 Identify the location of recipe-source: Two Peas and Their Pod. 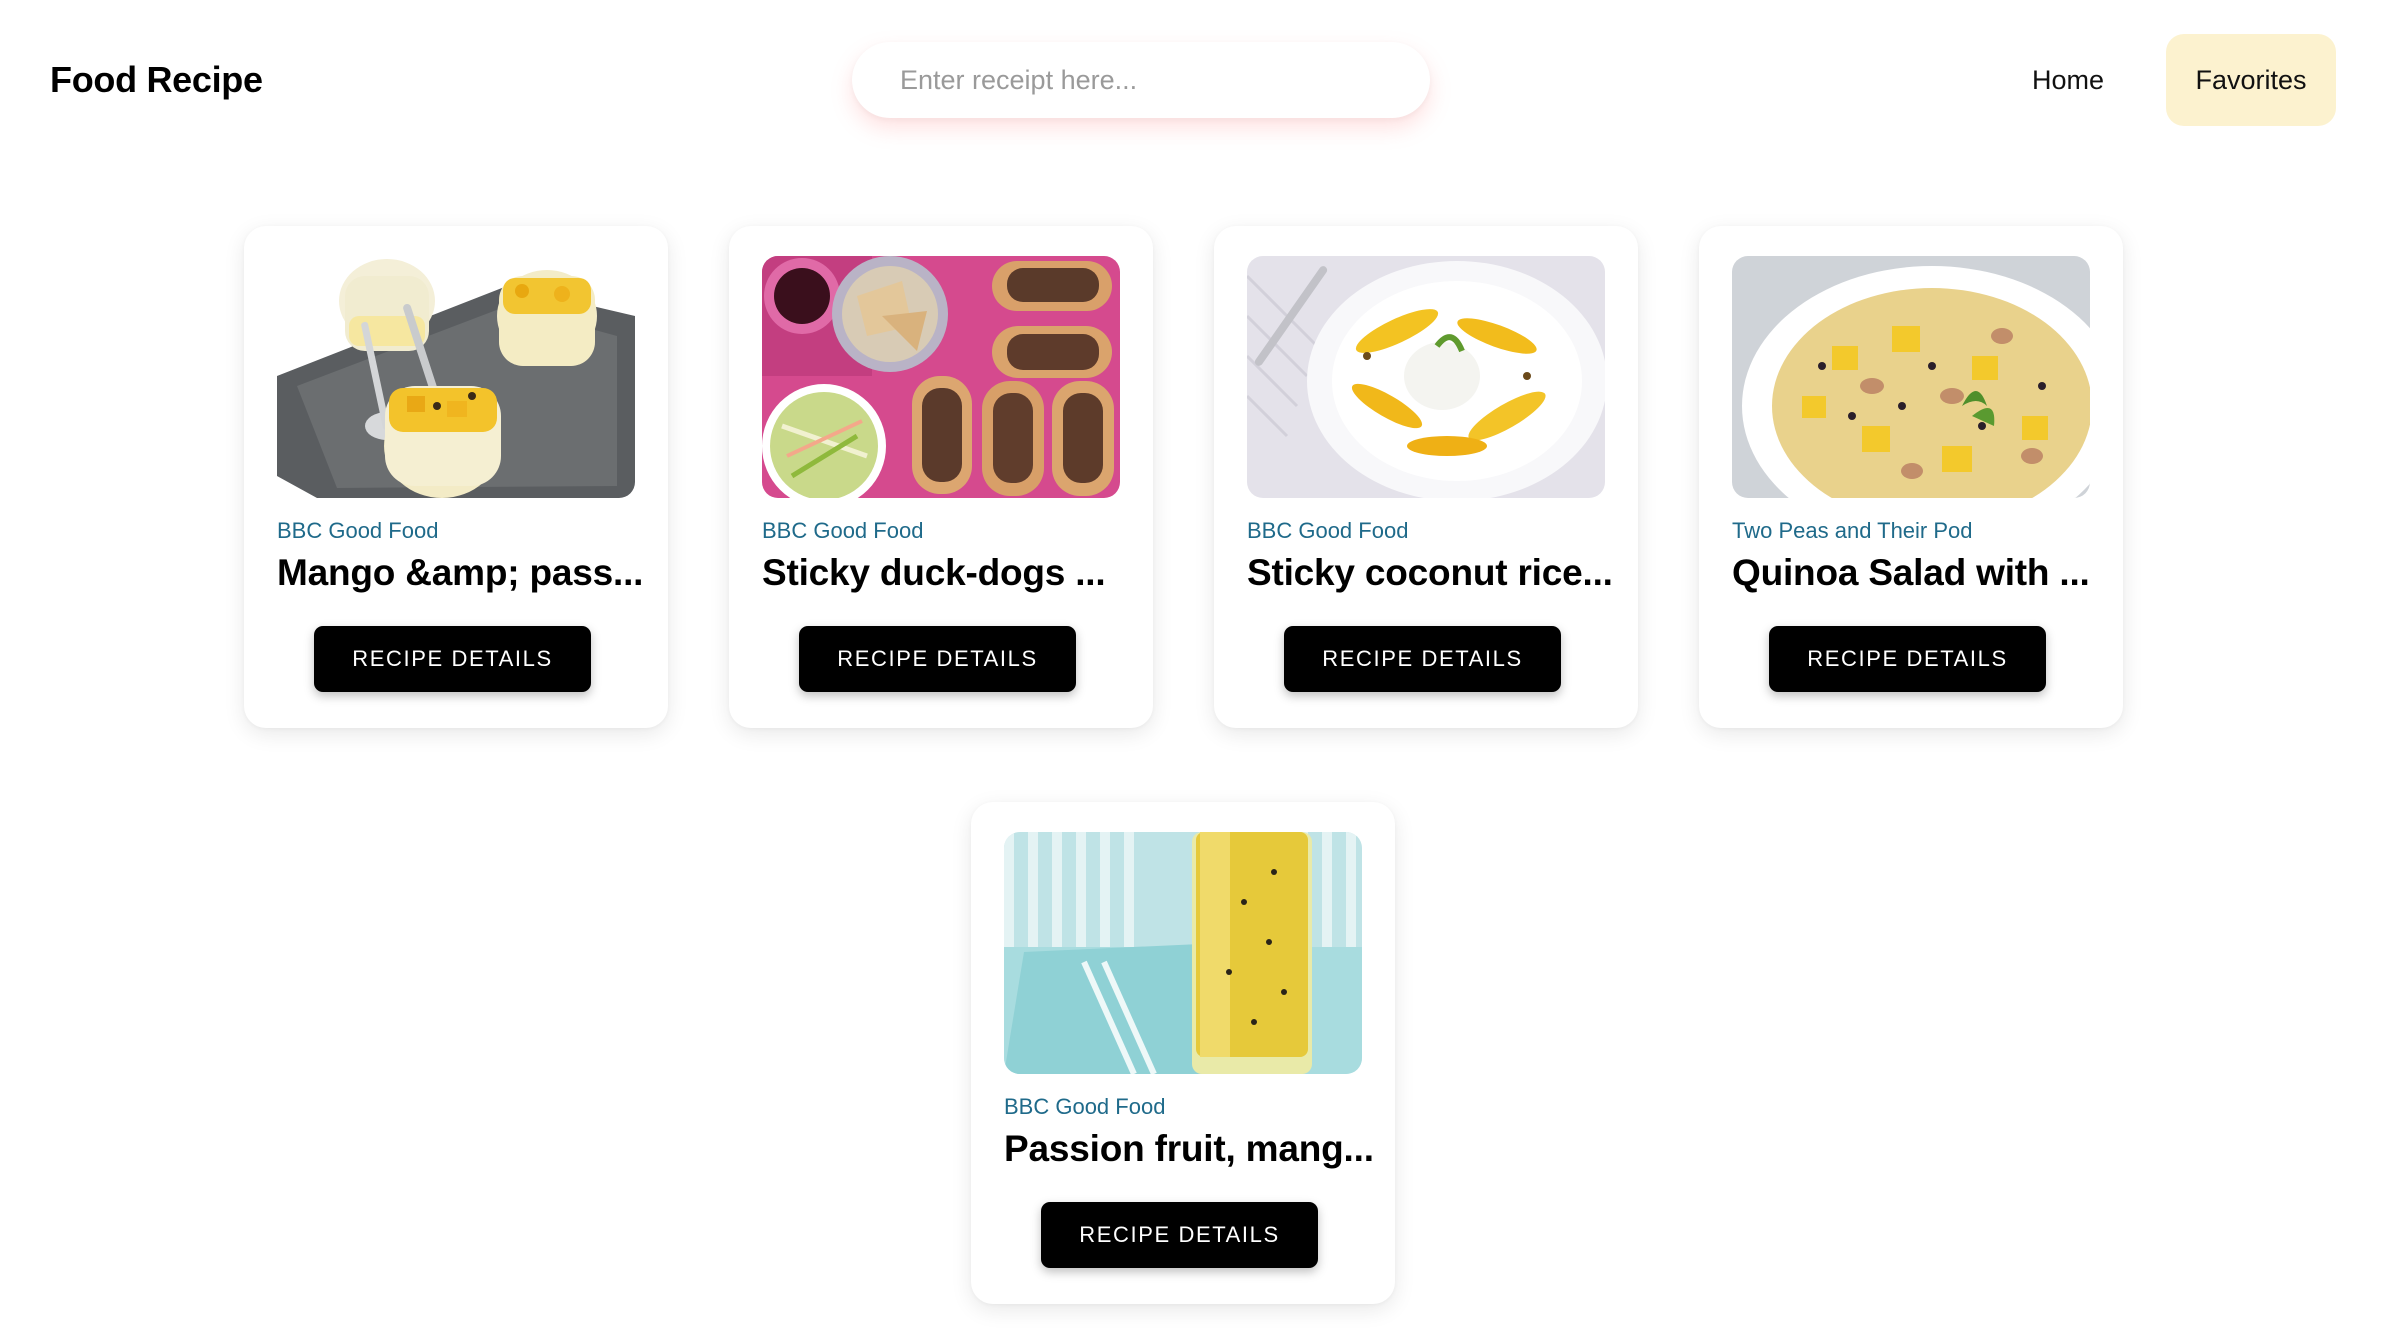
(1852, 530).